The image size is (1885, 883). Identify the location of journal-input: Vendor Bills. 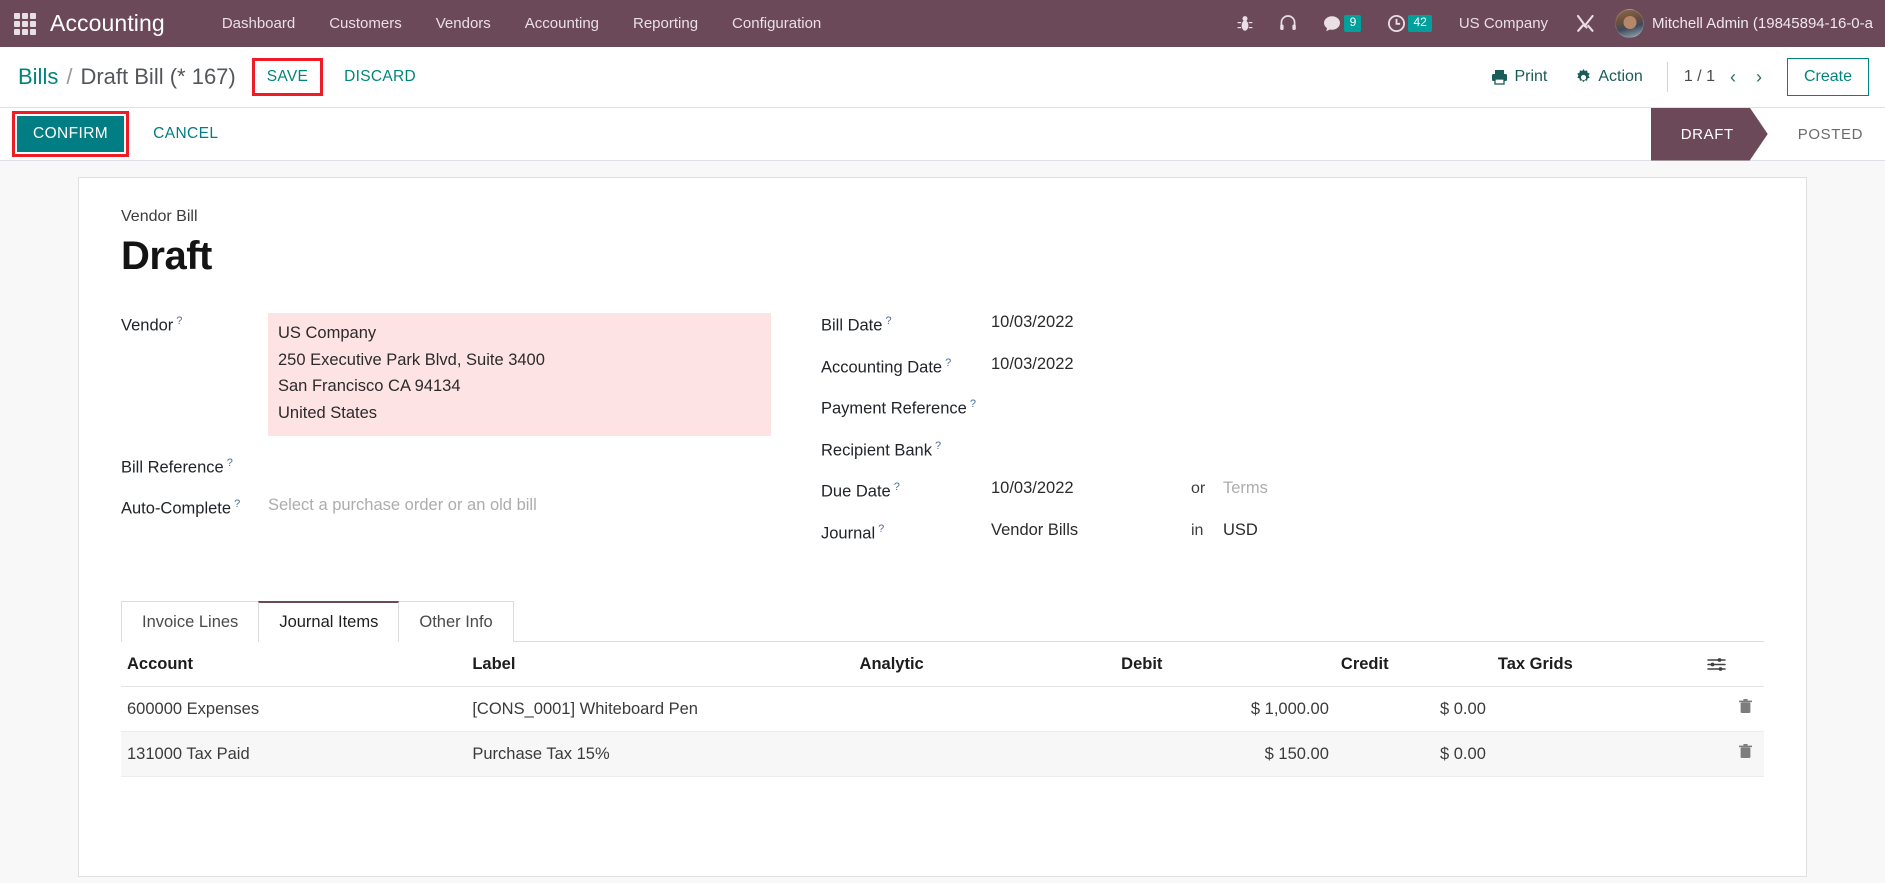
(1091, 530).